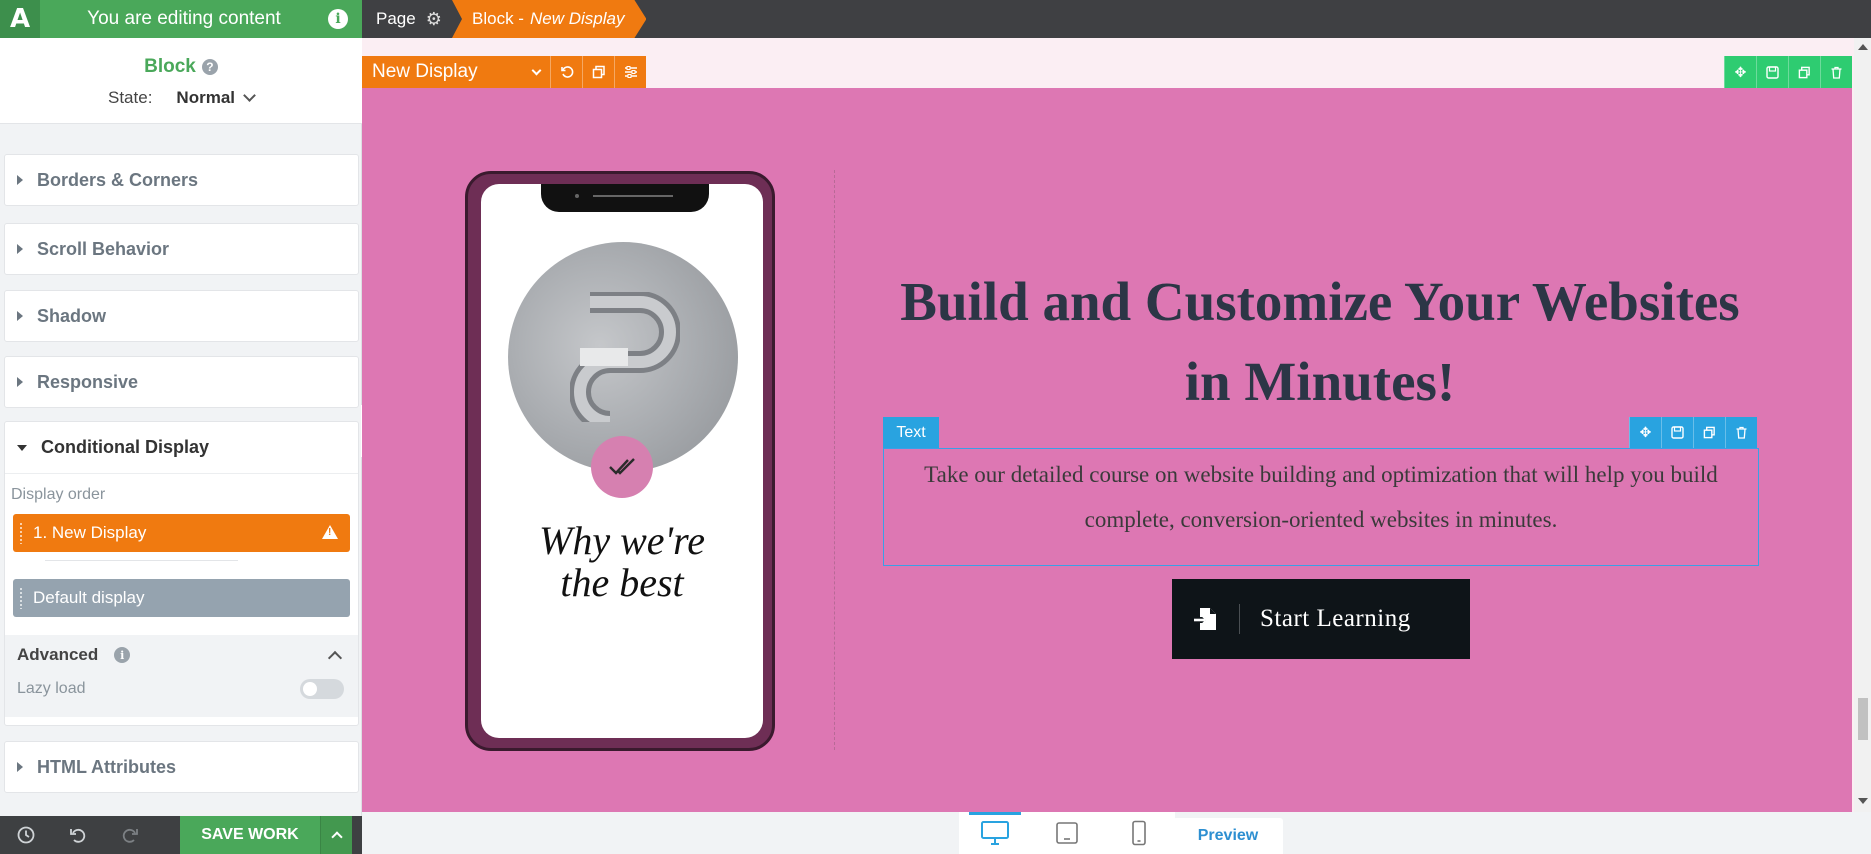 The width and height of the screenshot is (1871, 854). I want to click on scroll-up-icon, so click(1863, 47).